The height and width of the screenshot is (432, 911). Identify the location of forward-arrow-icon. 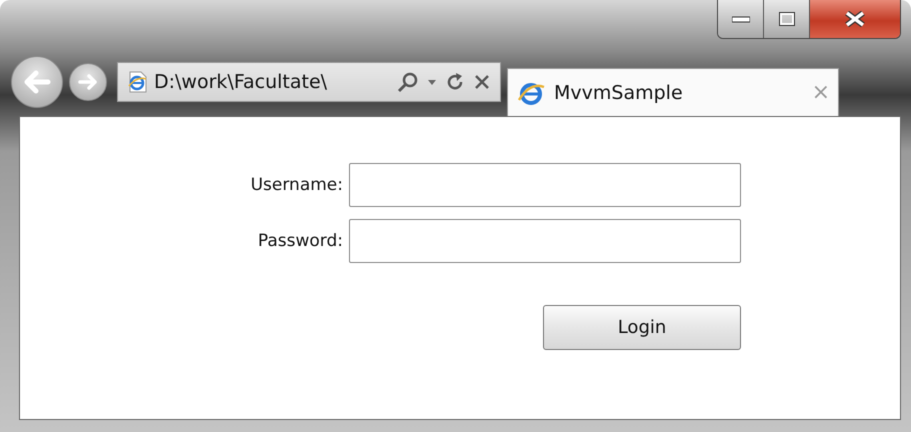
(88, 82).